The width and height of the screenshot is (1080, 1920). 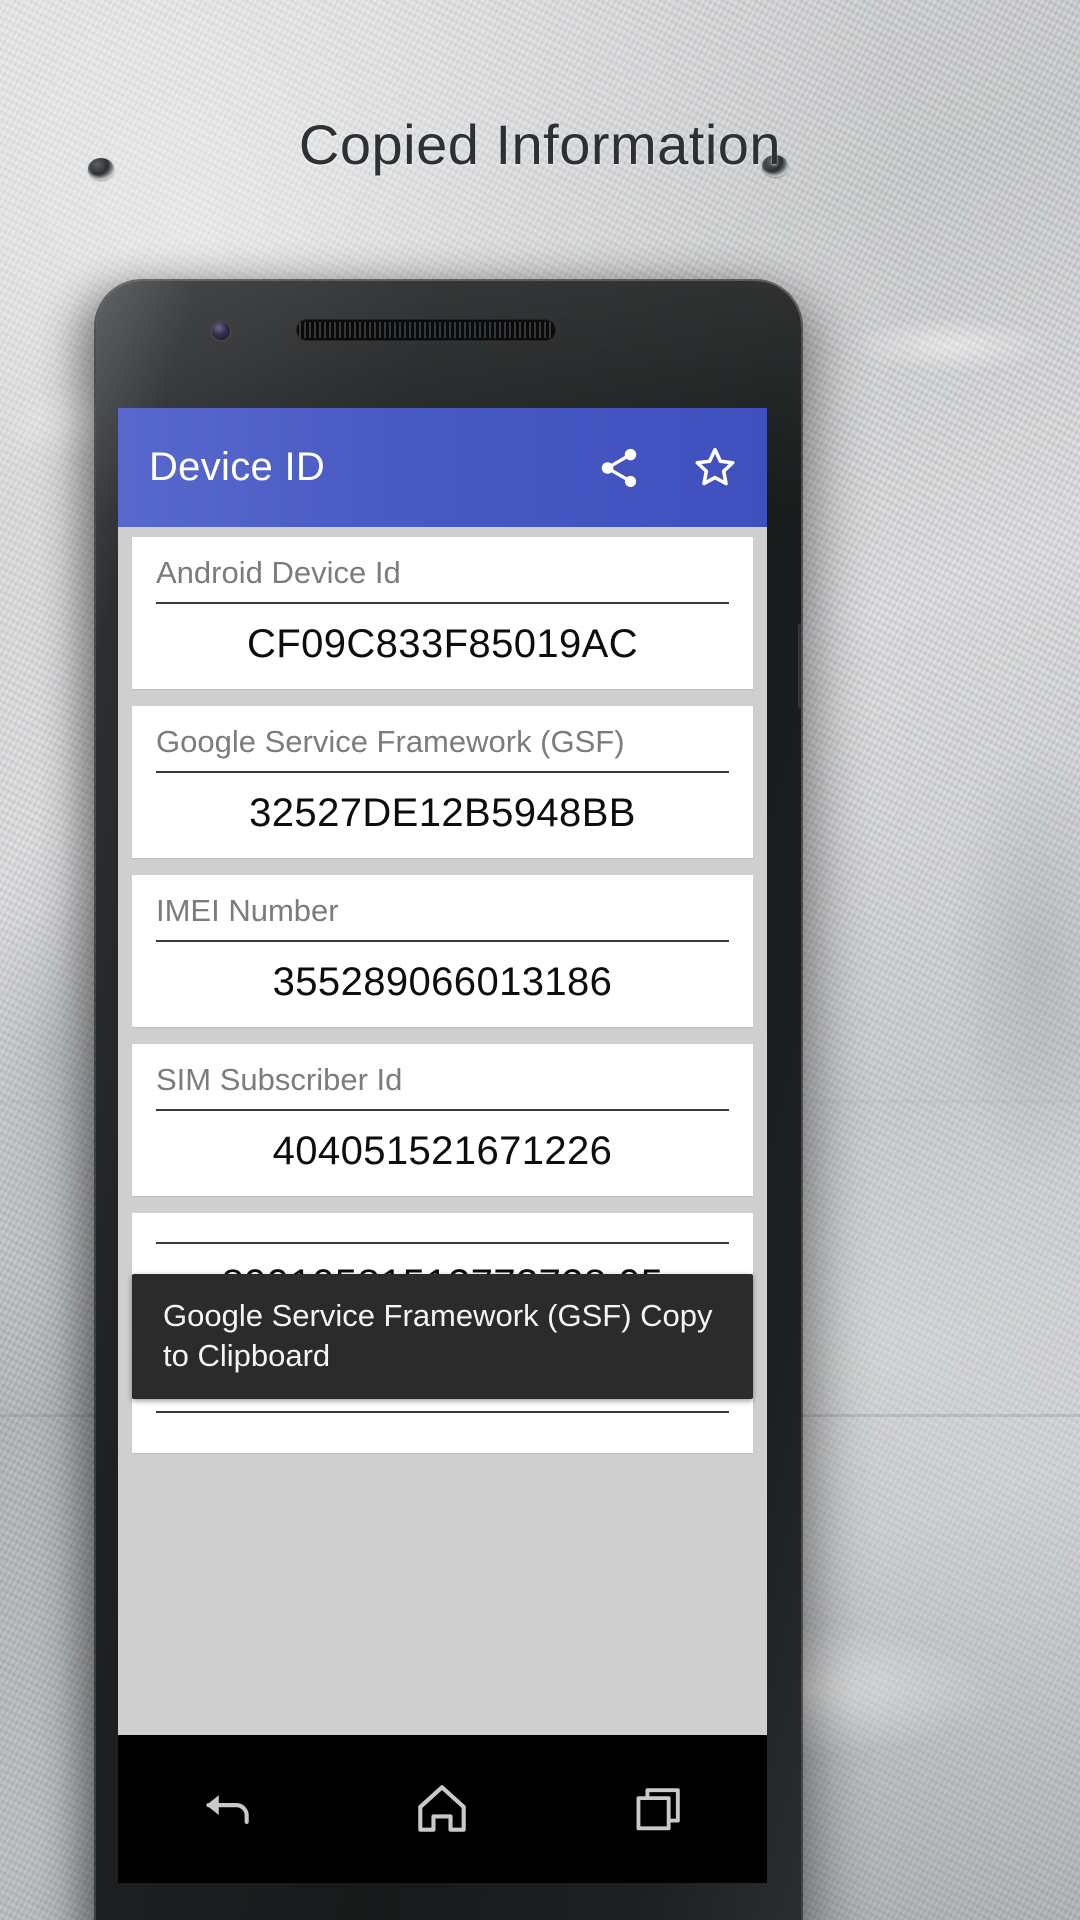 I want to click on info-card-android-device-id: Android Device Id CF09C833F85019AC, so click(x=442, y=613).